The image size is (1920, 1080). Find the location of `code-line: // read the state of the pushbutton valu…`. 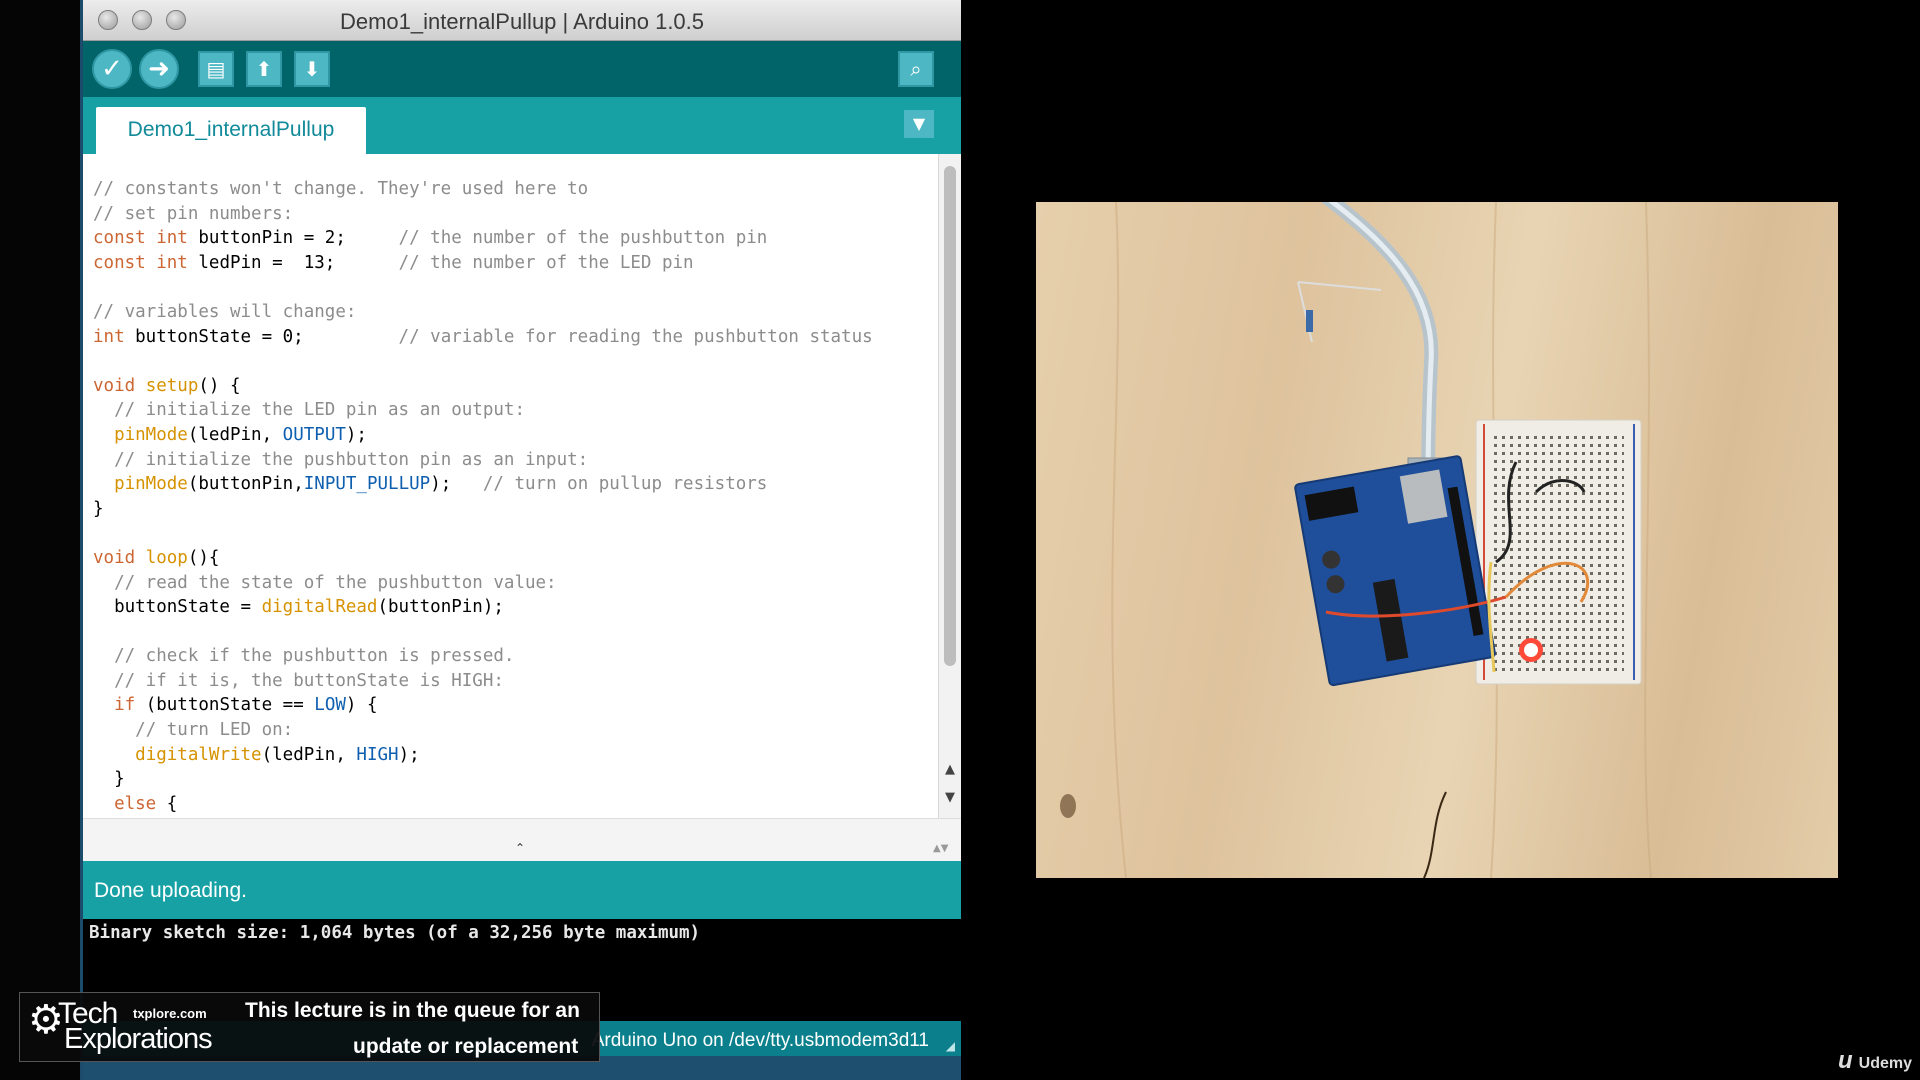

code-line: // read the state of the pushbutton valu… is located at coordinates (483, 583).